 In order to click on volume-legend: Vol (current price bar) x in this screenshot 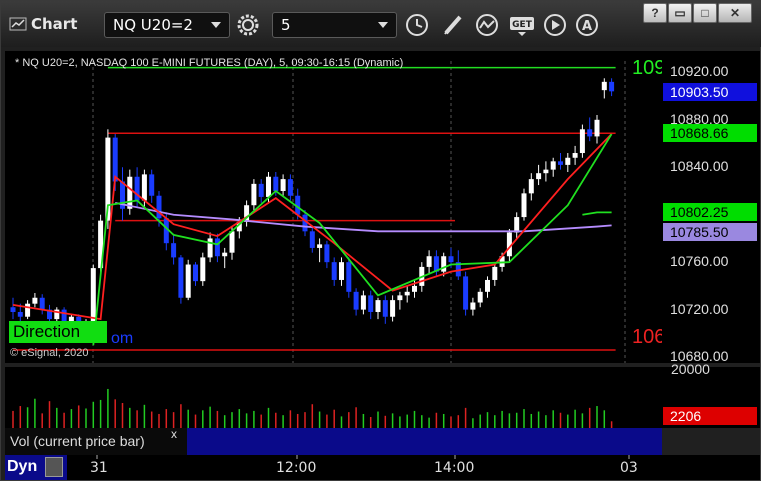, I will do `click(96, 441)`.